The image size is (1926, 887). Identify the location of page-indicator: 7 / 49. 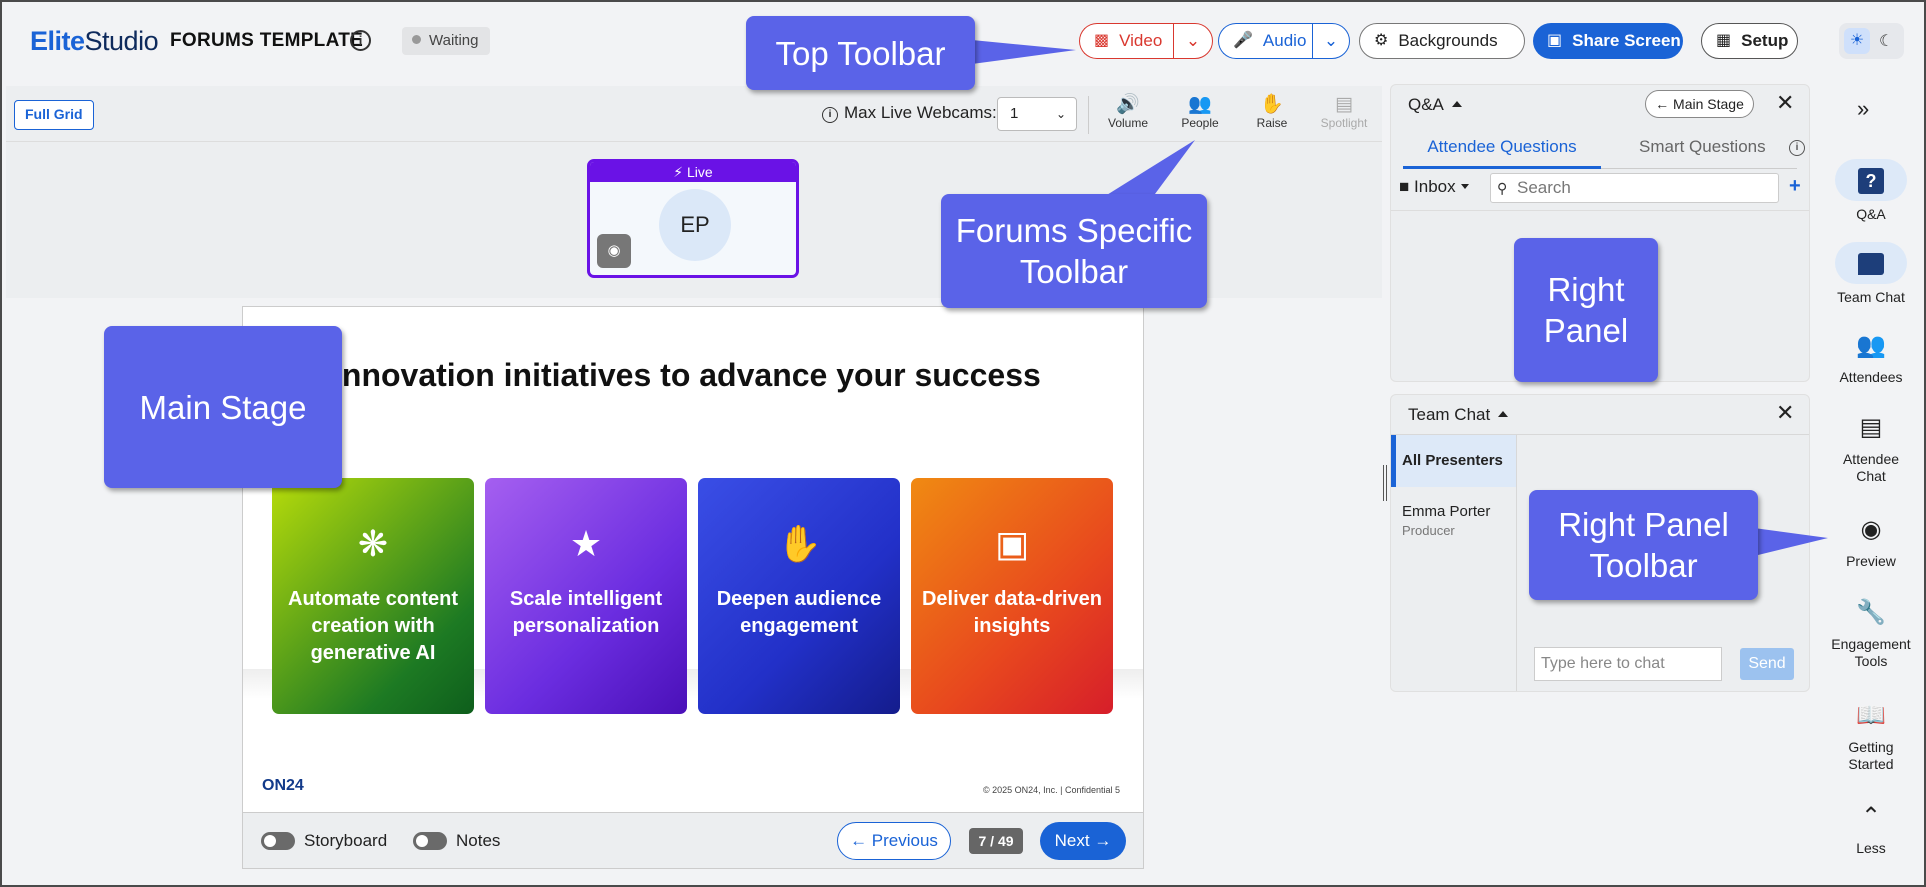
(996, 841).